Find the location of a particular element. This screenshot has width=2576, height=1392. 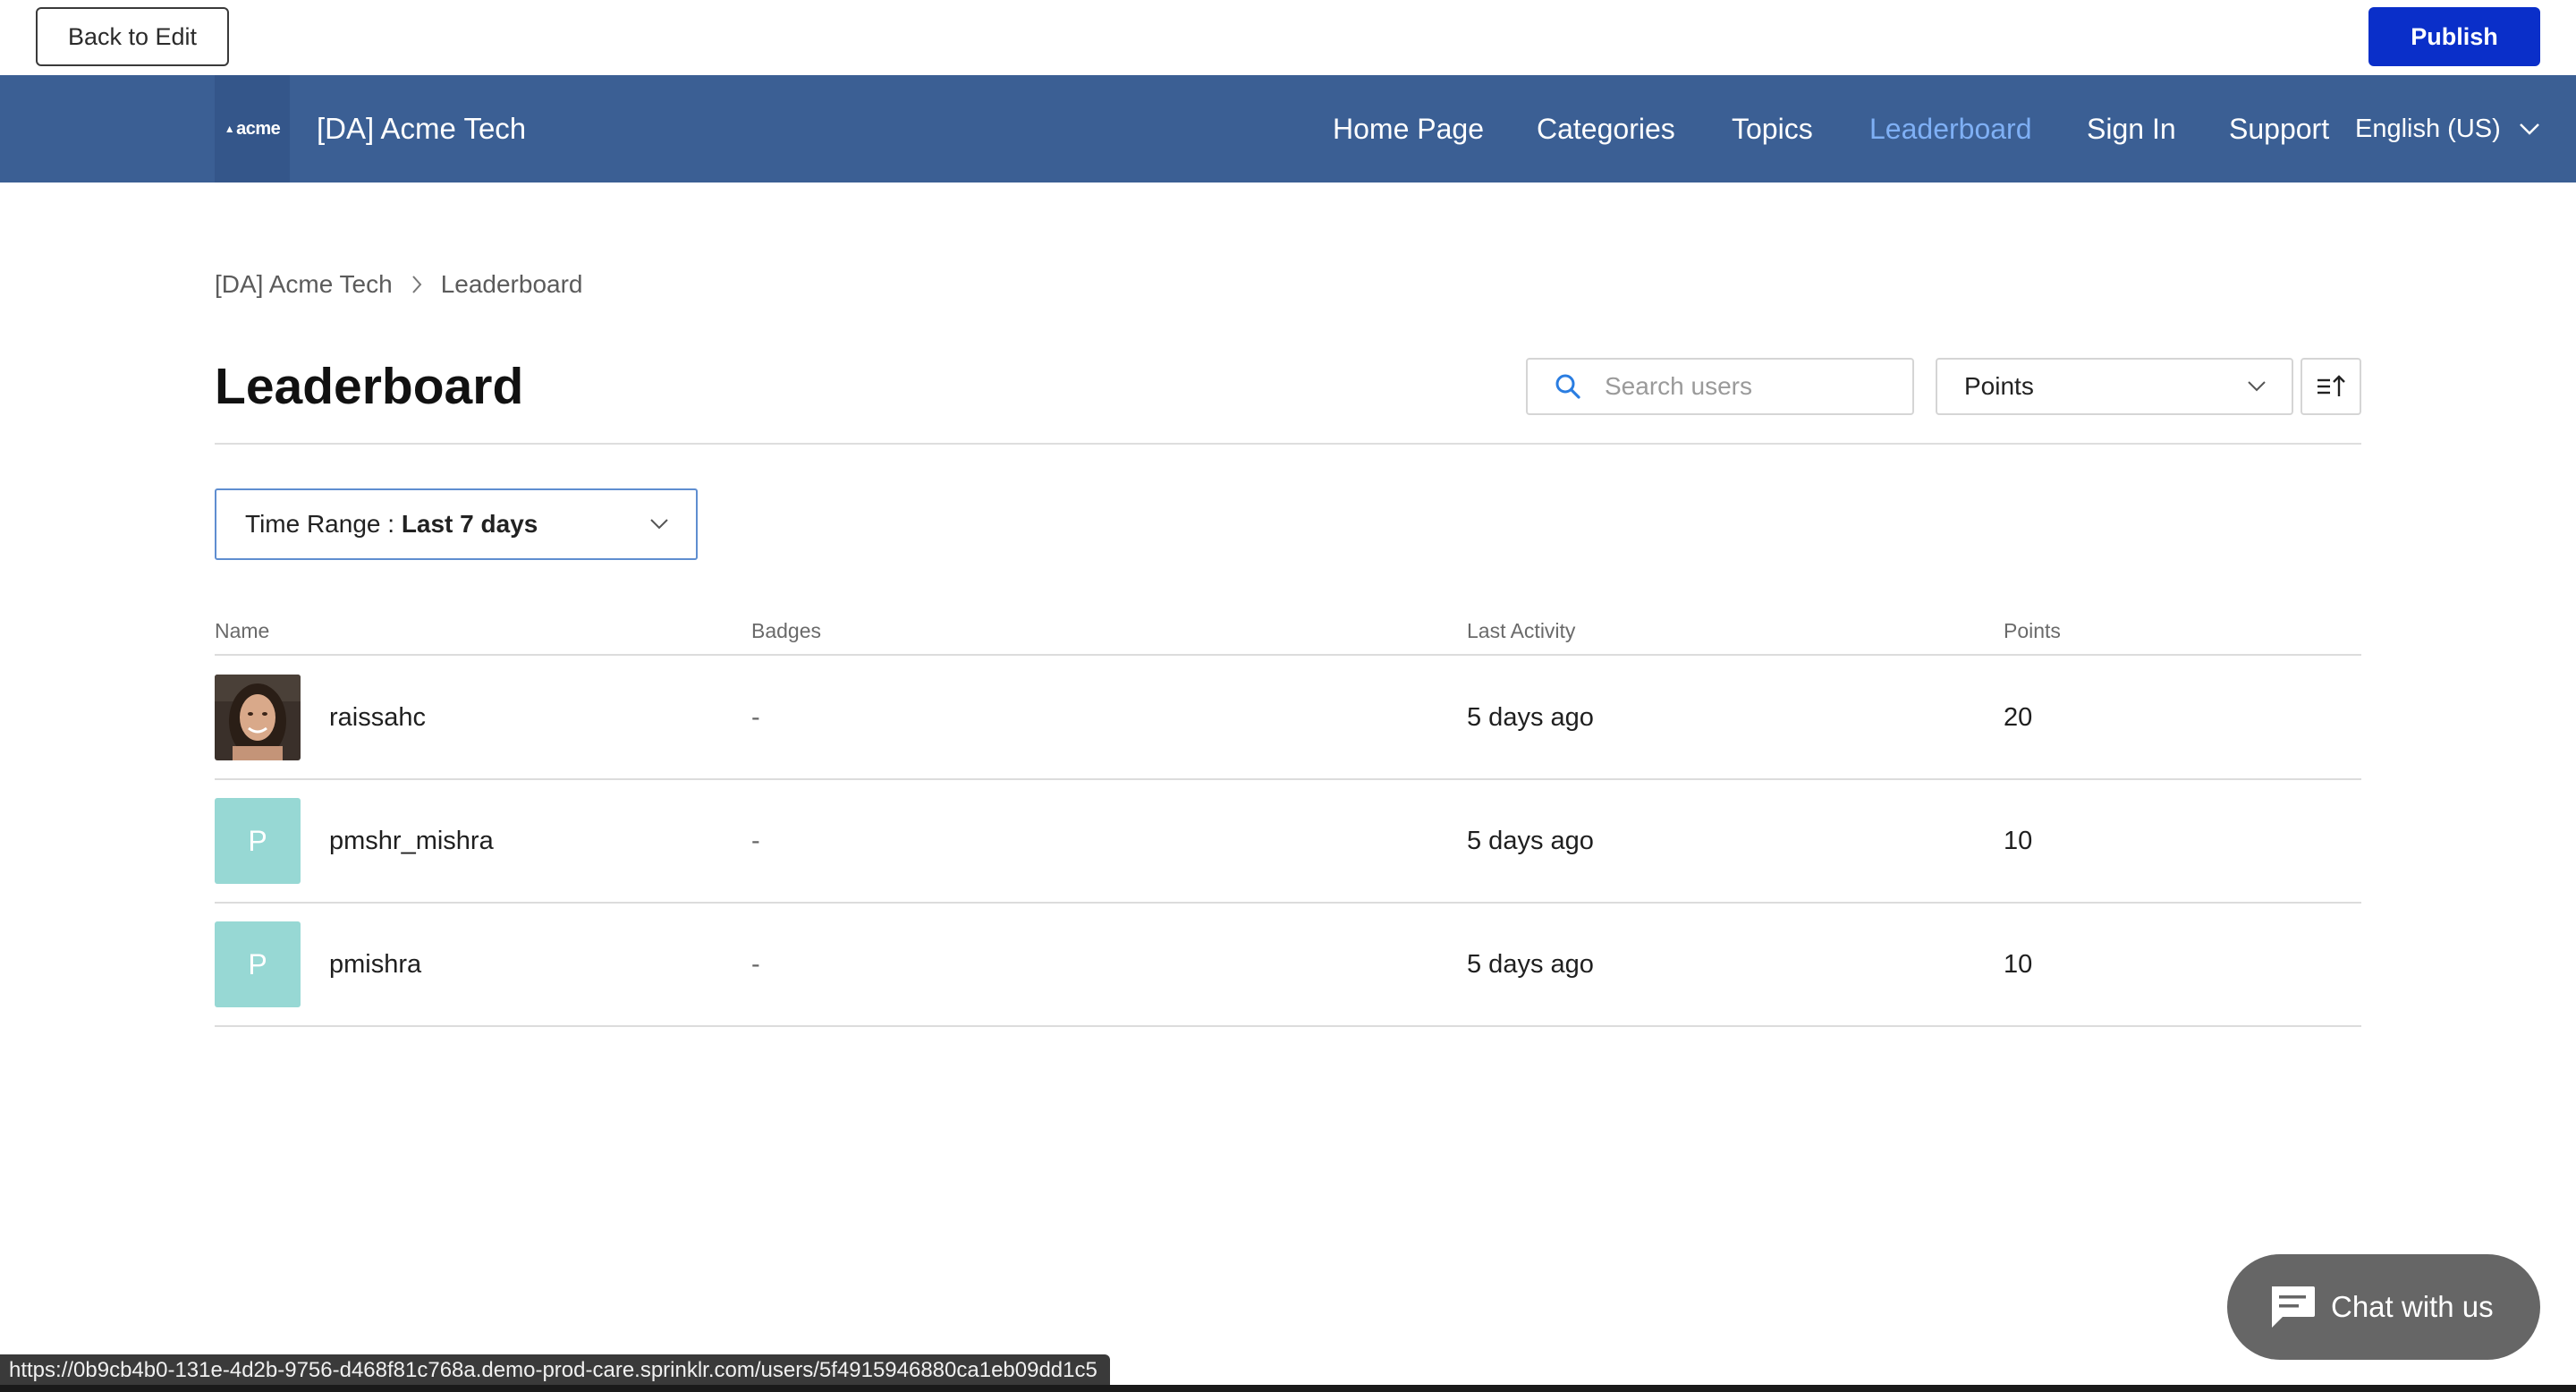

column-header-points: Points is located at coordinates (2032, 630).